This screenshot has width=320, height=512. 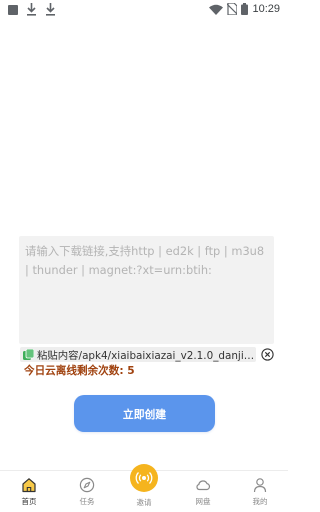 What do you see at coordinates (203, 485) in the screenshot?
I see `cloud-icon` at bounding box center [203, 485].